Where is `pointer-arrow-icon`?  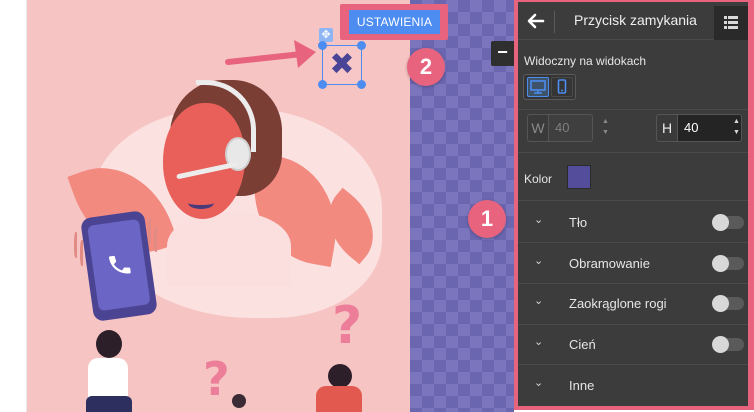 pointer-arrow-icon is located at coordinates (270, 54).